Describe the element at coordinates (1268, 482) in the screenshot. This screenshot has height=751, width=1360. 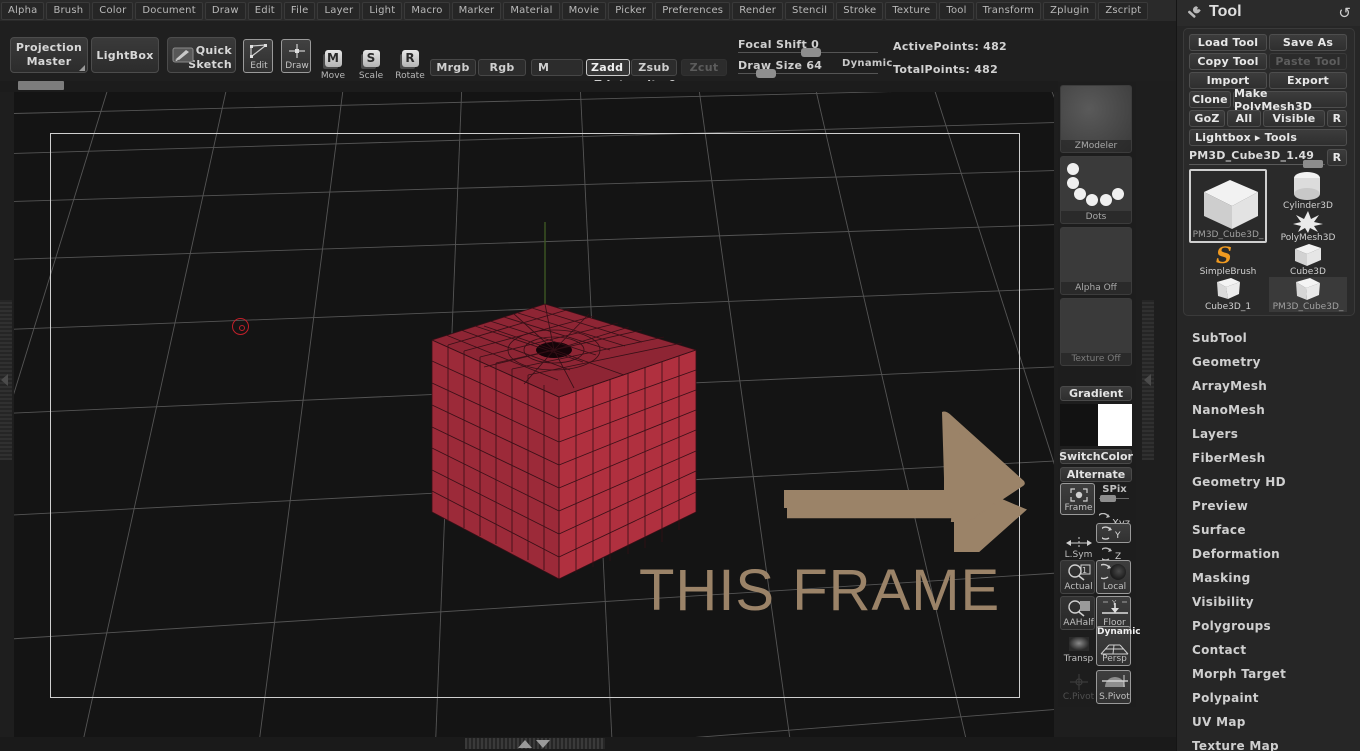
I see `subpalette-geometry-hd: Geometry HD` at that location.